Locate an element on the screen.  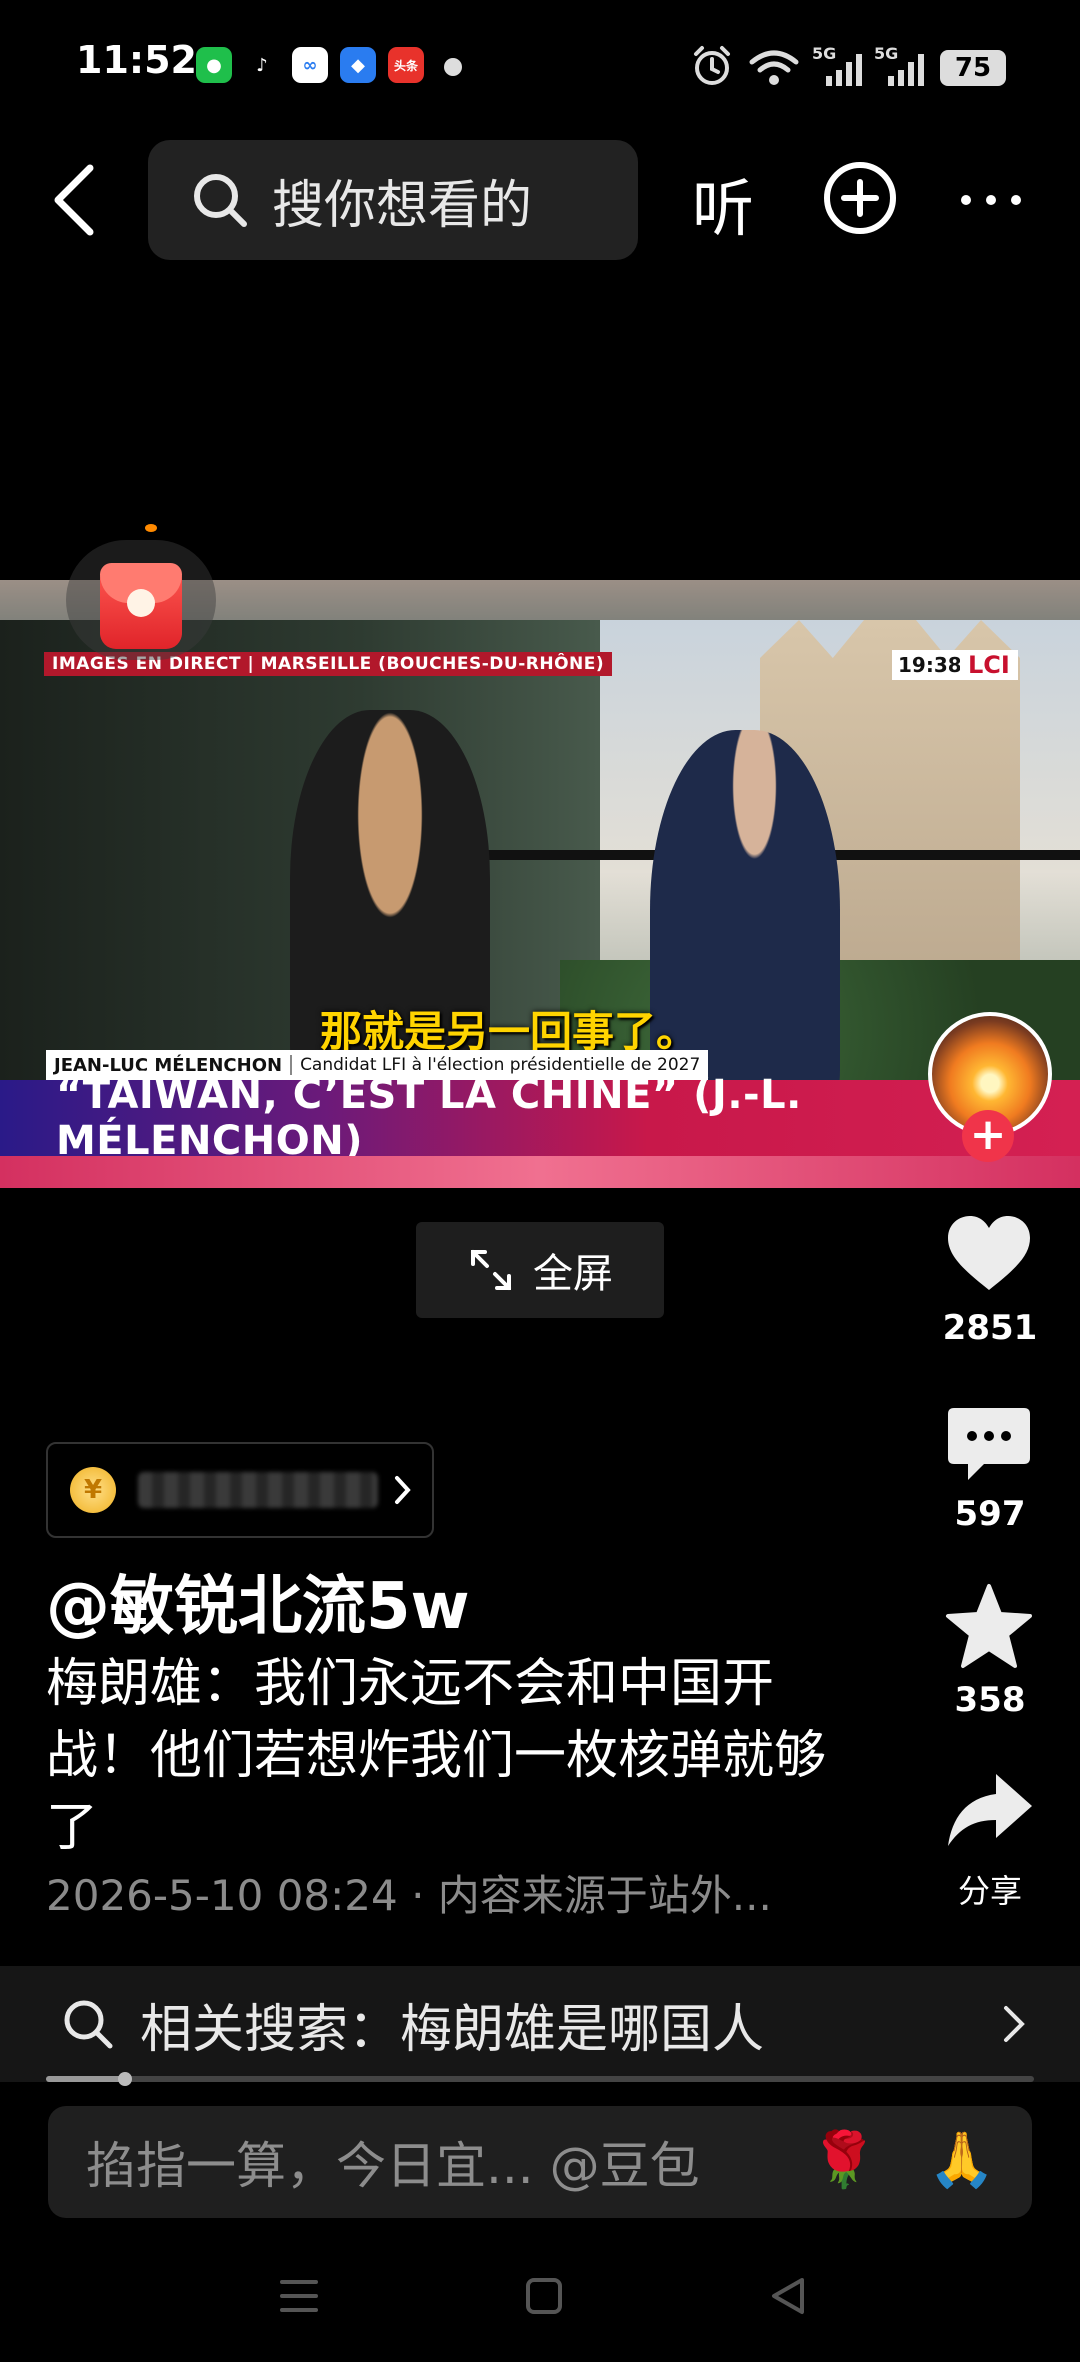
related-search-text: 相关搜索：梅朗雄是哪国人 is located at coordinates (452, 2029).